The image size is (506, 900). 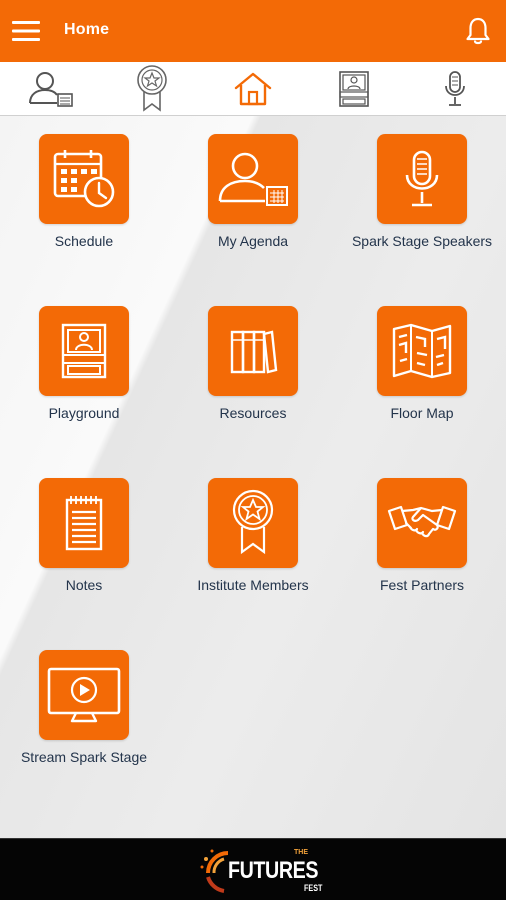 I want to click on futures-fest-logo: THE FUTURES FEST, so click(x=260, y=871).